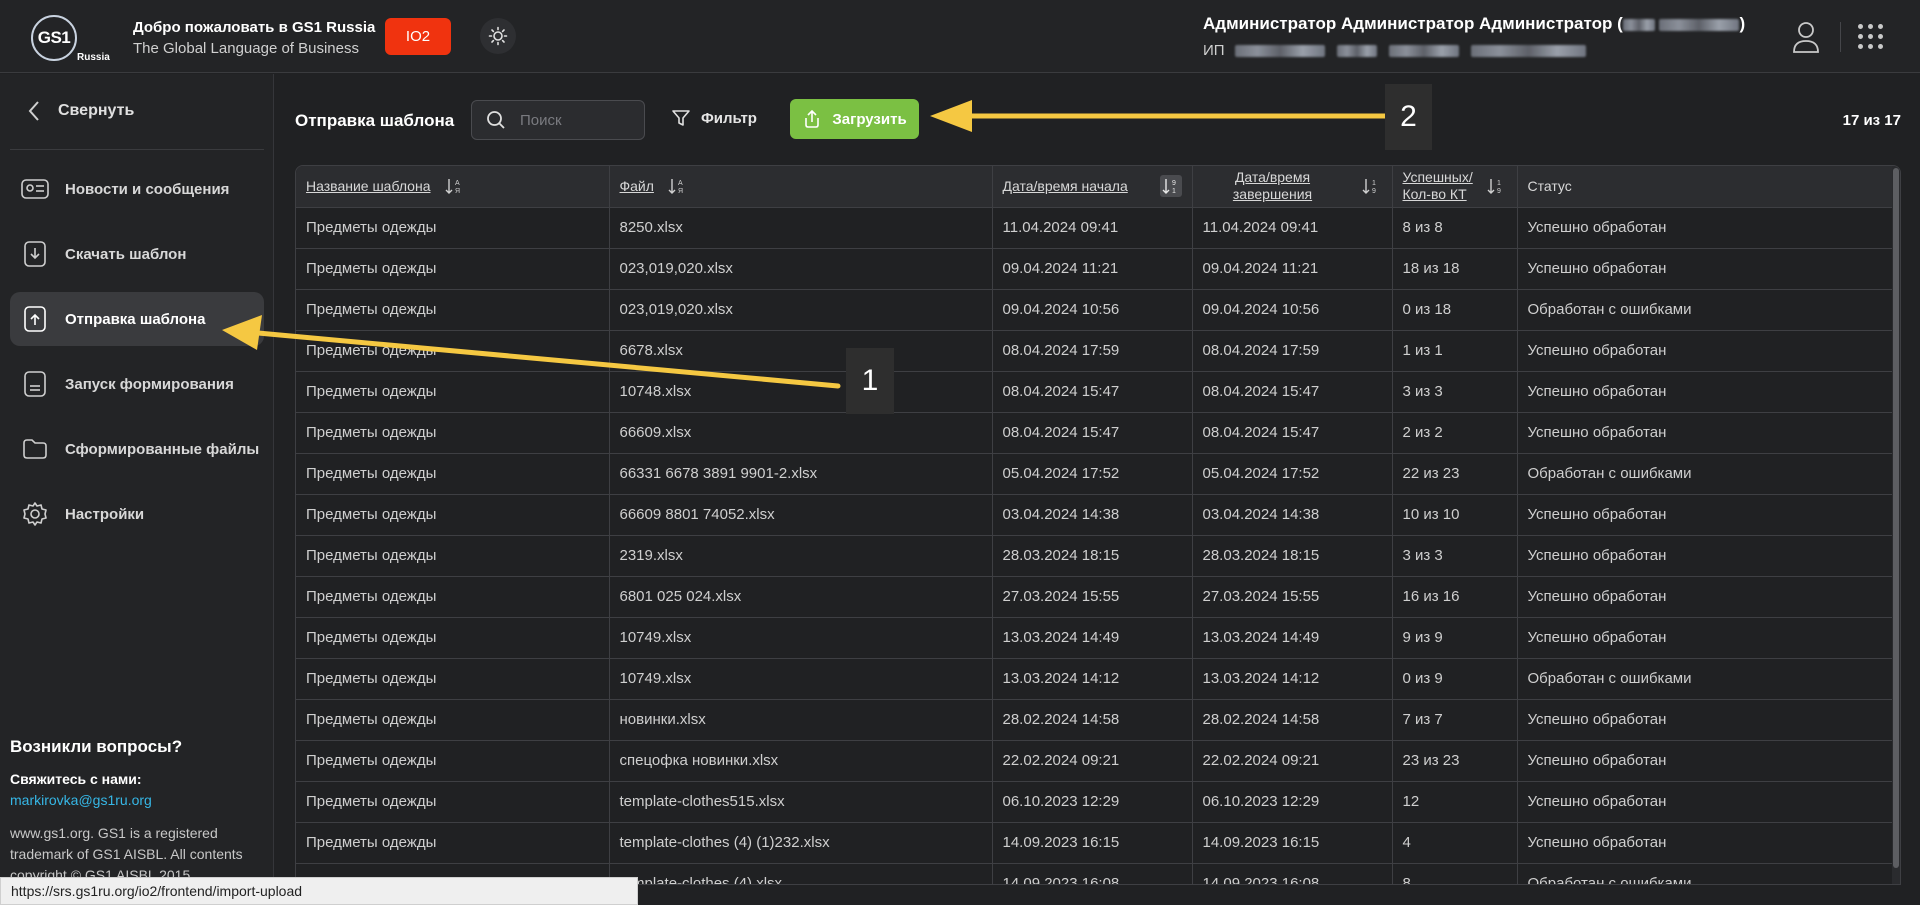 This screenshot has height=905, width=1920. What do you see at coordinates (35, 319) in the screenshot?
I see `upload-icon` at bounding box center [35, 319].